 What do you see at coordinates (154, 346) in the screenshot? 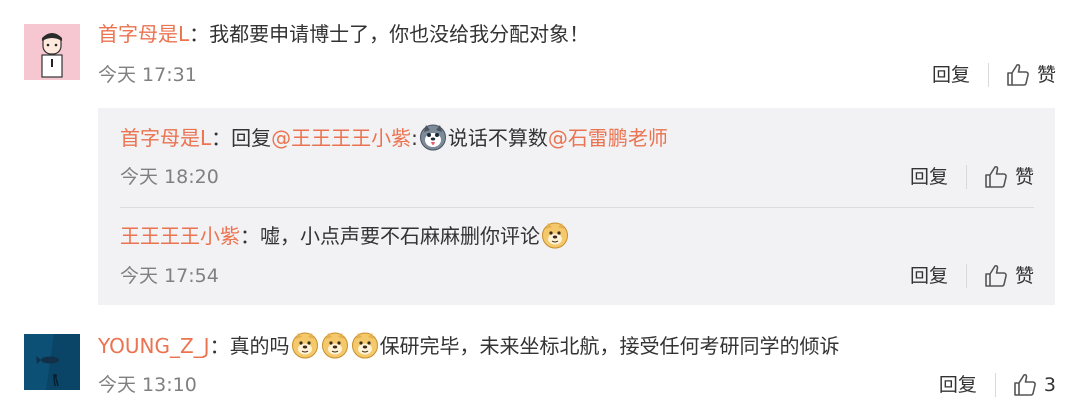
I see `comment-username: YOUNG_Z_J` at bounding box center [154, 346].